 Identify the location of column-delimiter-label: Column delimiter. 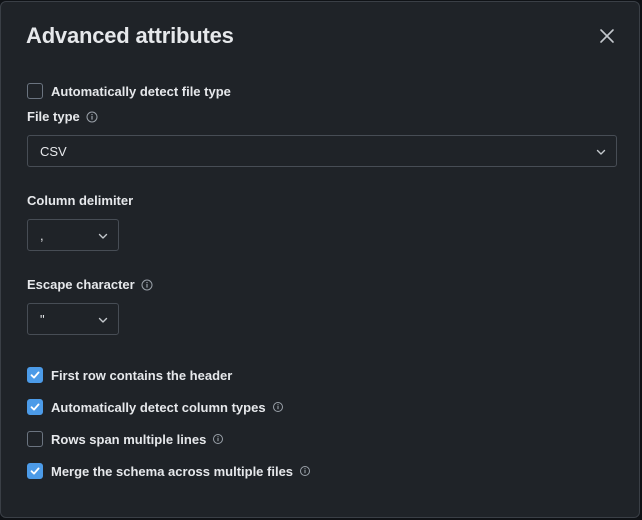
(80, 200).